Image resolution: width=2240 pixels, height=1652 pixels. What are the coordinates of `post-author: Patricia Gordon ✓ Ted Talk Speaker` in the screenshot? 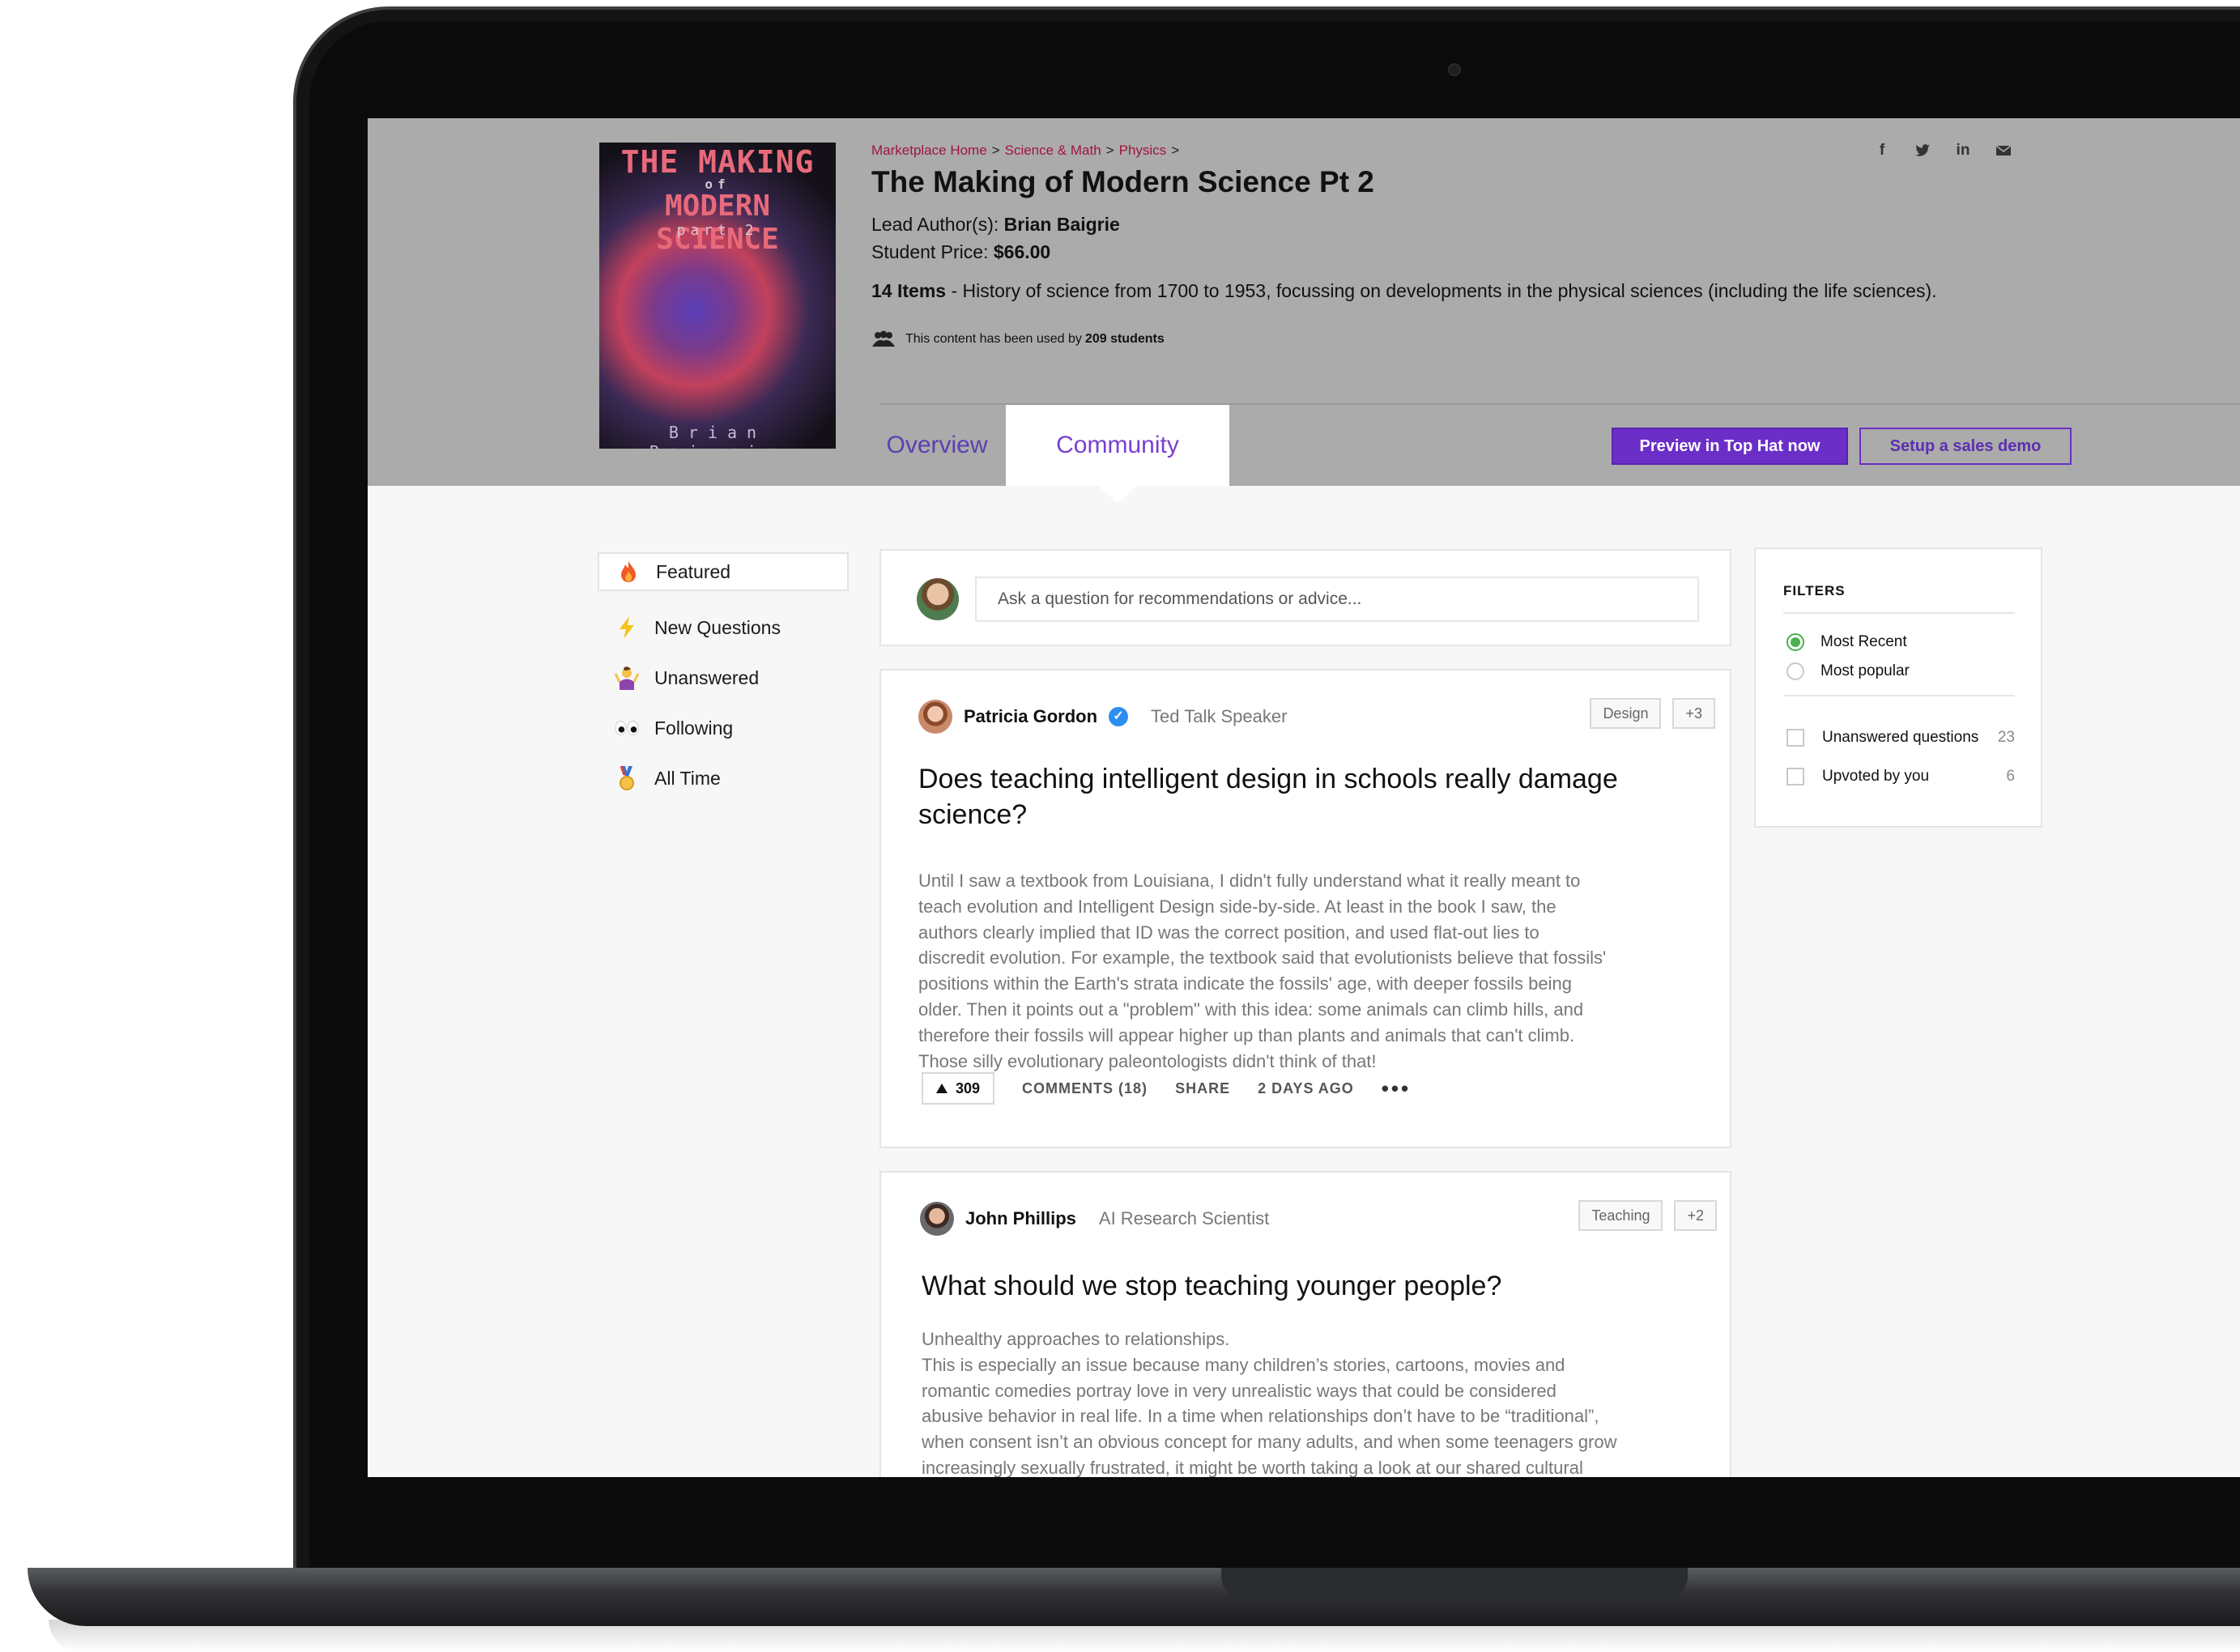 It's located at (1102, 717).